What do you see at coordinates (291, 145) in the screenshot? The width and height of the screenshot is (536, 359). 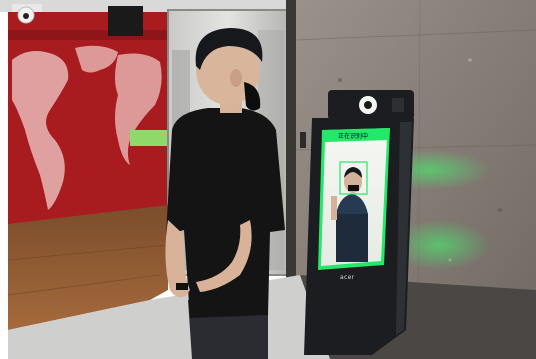 I see `door-frame` at bounding box center [291, 145].